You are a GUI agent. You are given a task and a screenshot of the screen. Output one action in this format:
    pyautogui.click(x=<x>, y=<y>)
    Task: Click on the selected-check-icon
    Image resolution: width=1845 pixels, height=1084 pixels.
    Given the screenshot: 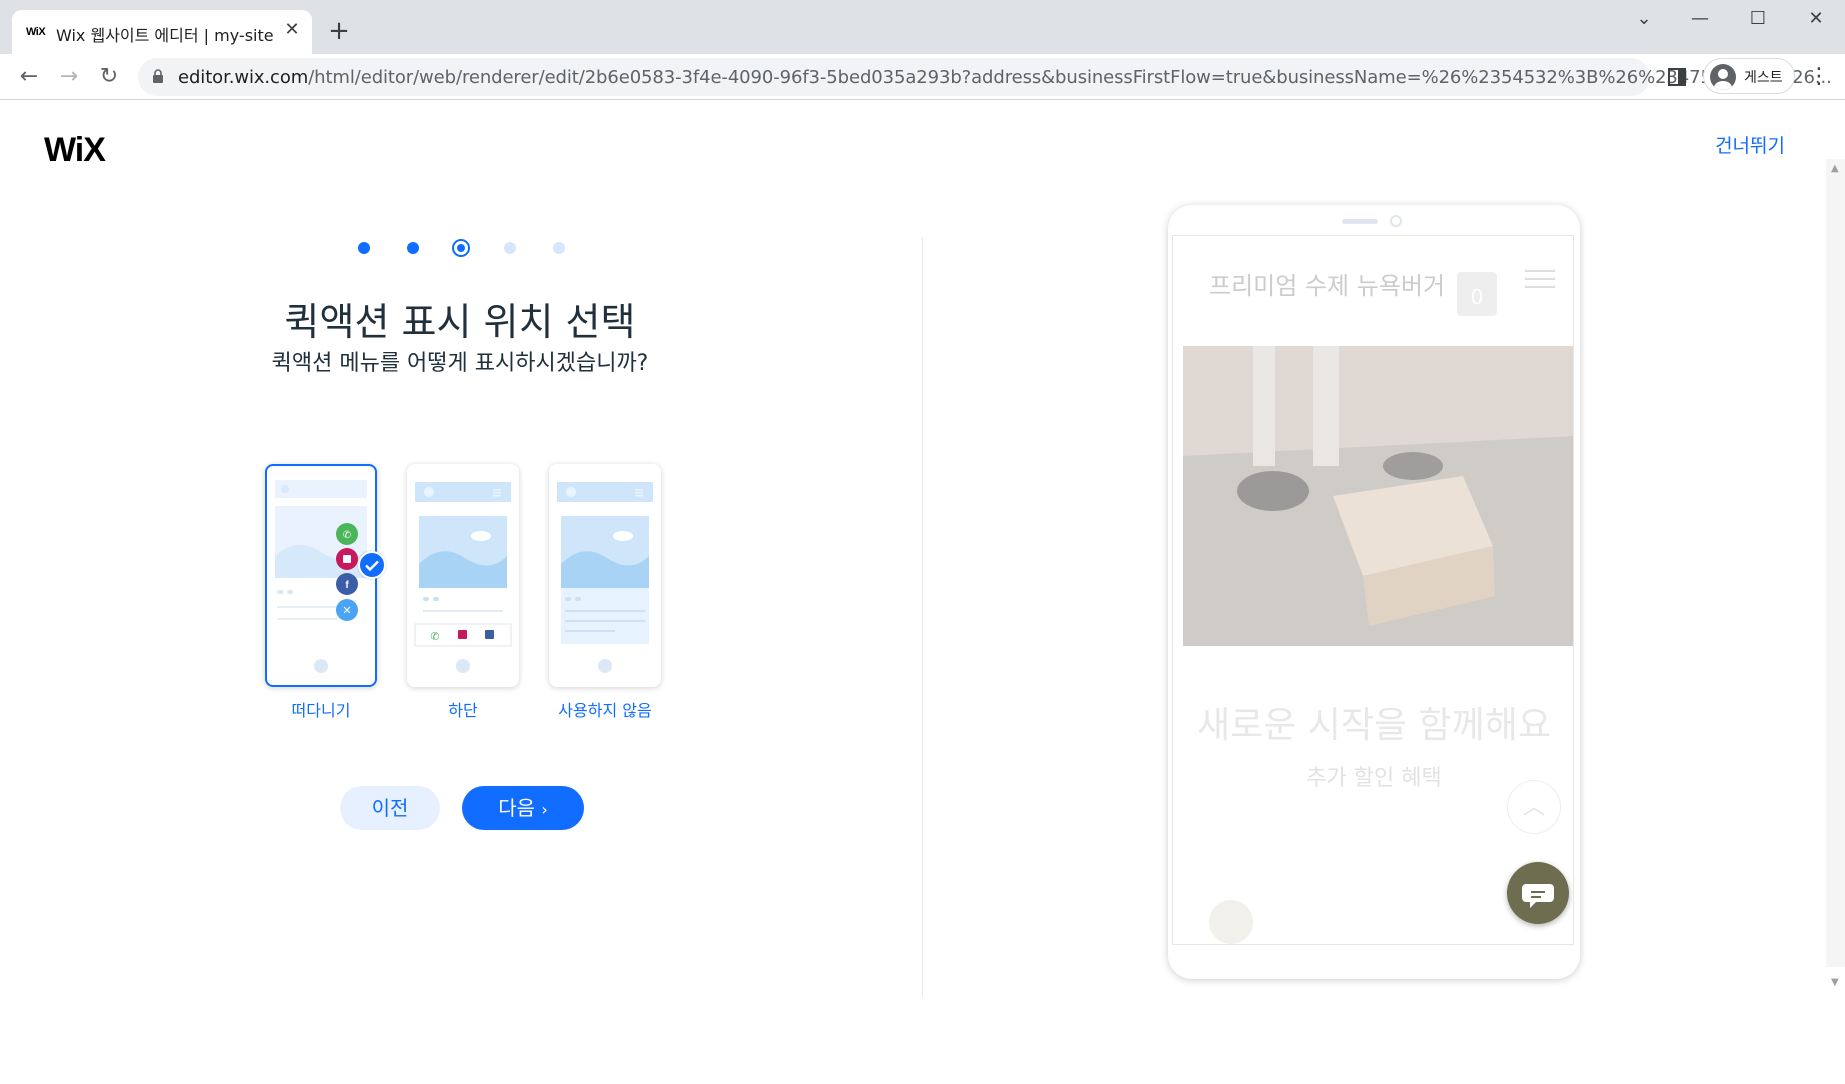 What is the action you would take?
    pyautogui.click(x=372, y=565)
    